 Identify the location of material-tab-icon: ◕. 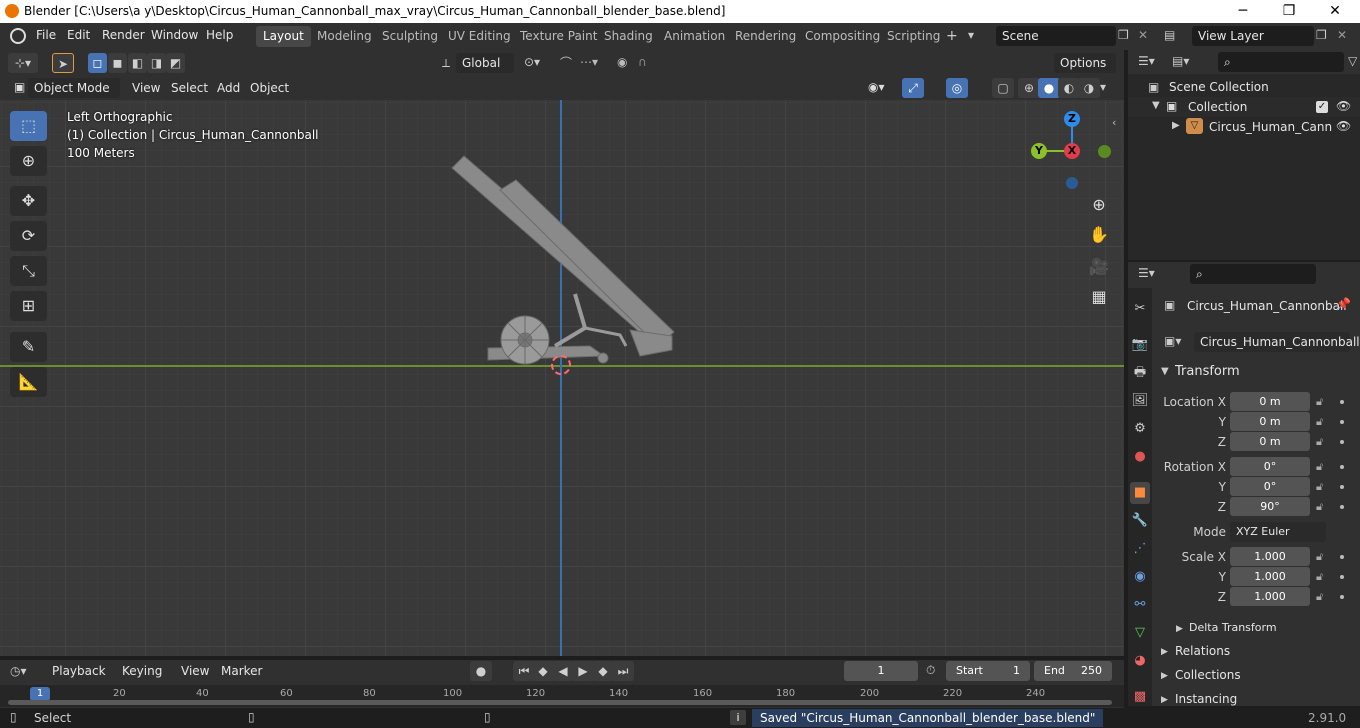
(1140, 661).